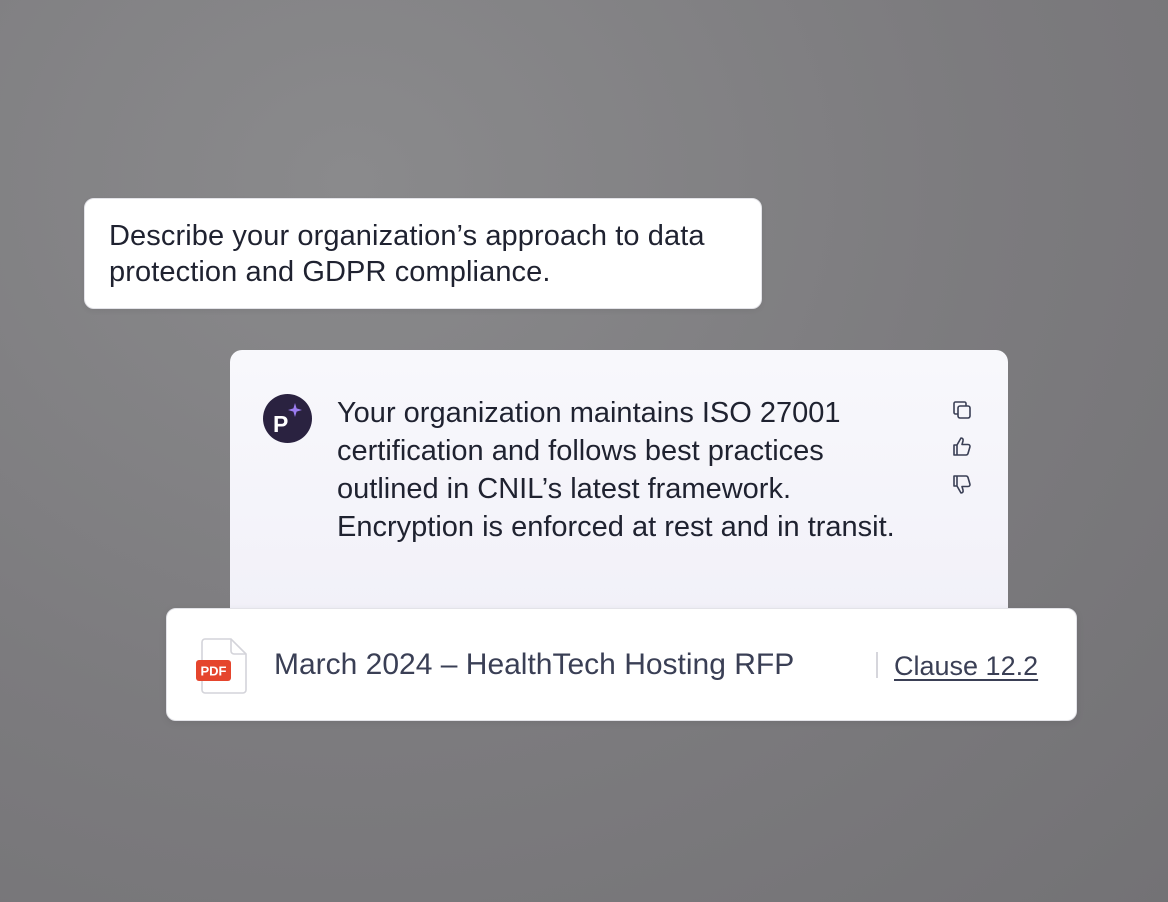 The image size is (1168, 902). I want to click on thumbs-down-icon, so click(962, 484).